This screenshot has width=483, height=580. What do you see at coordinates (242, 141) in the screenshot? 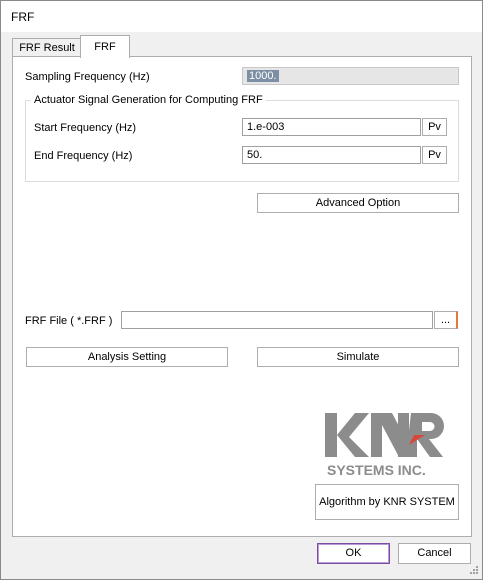
I see `actuator-signal-groupbox` at bounding box center [242, 141].